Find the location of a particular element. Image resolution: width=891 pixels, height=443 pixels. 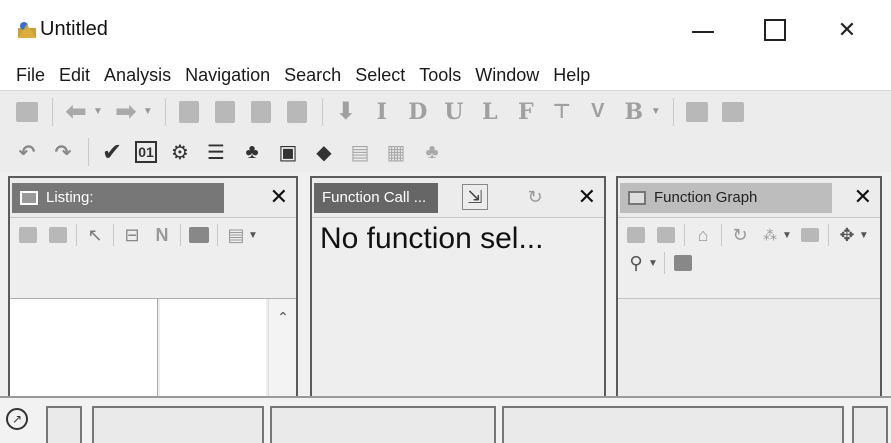

snapshot-icon: N is located at coordinates (162, 235).